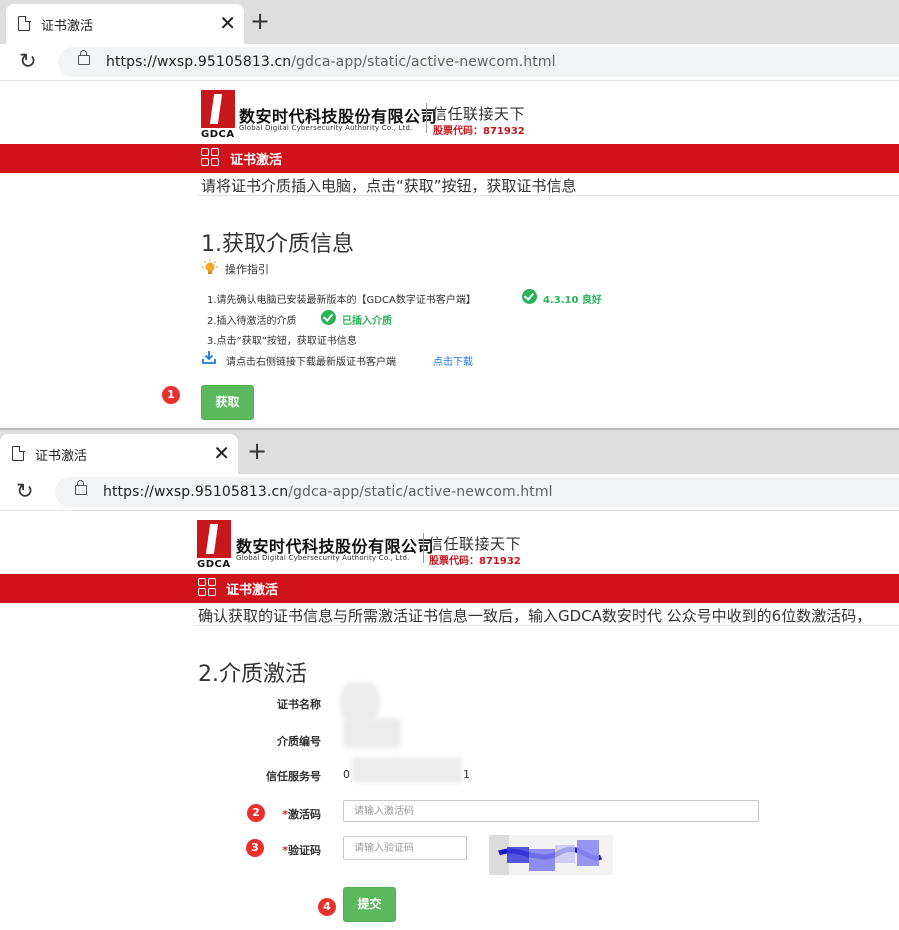  Describe the element at coordinates (247, 269) in the screenshot. I see `guide-title: 操作指引` at that location.